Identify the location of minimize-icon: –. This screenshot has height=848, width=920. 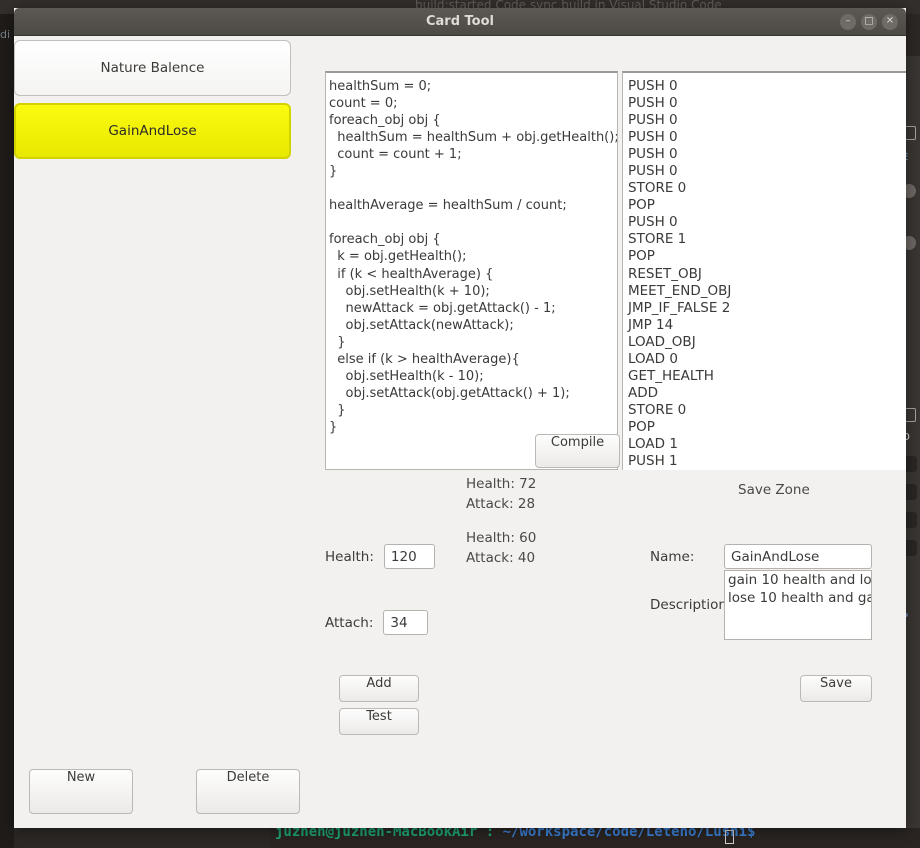
(848, 22).